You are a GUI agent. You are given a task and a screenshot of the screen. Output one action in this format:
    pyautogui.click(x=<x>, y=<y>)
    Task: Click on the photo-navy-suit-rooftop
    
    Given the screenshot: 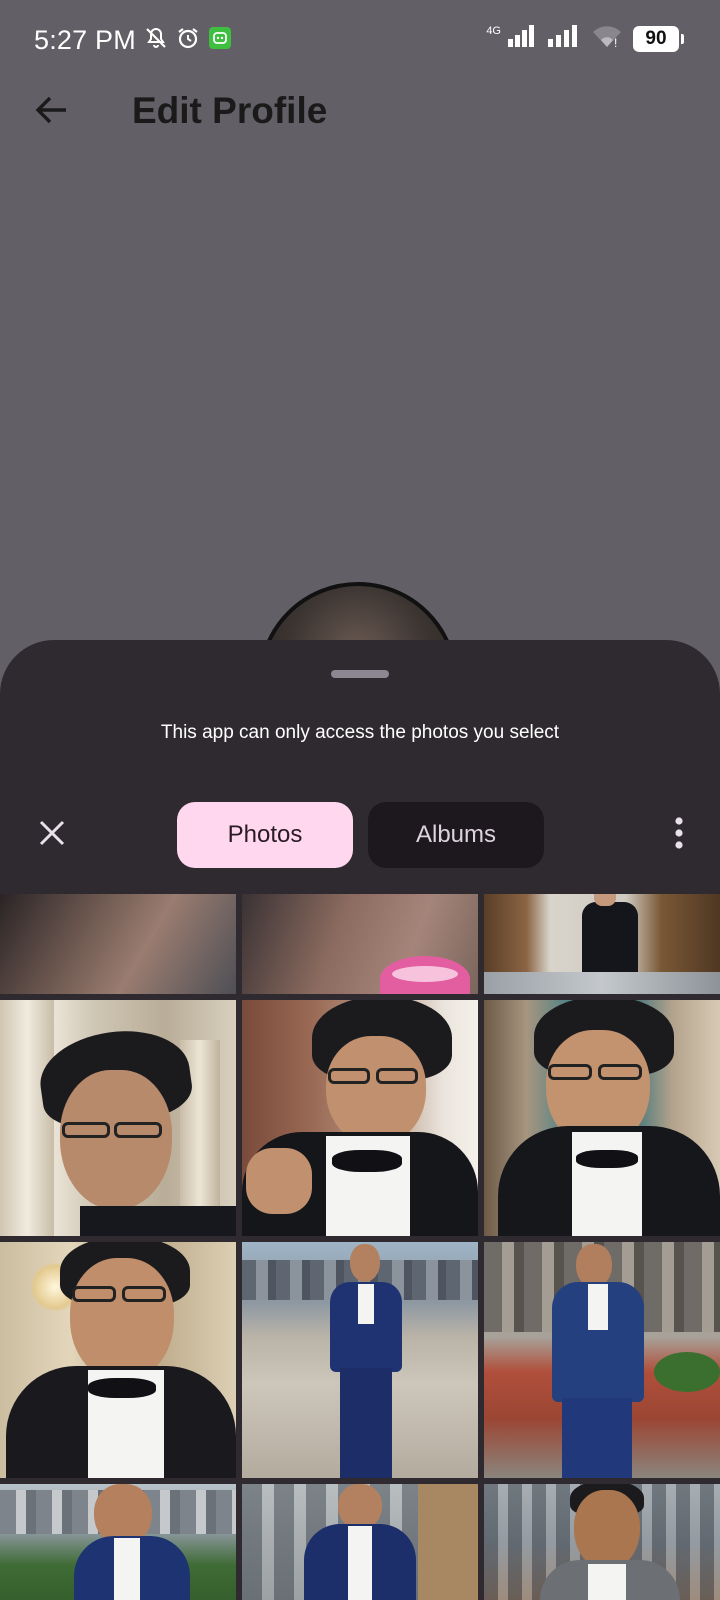 What is the action you would take?
    pyautogui.click(x=360, y=1360)
    